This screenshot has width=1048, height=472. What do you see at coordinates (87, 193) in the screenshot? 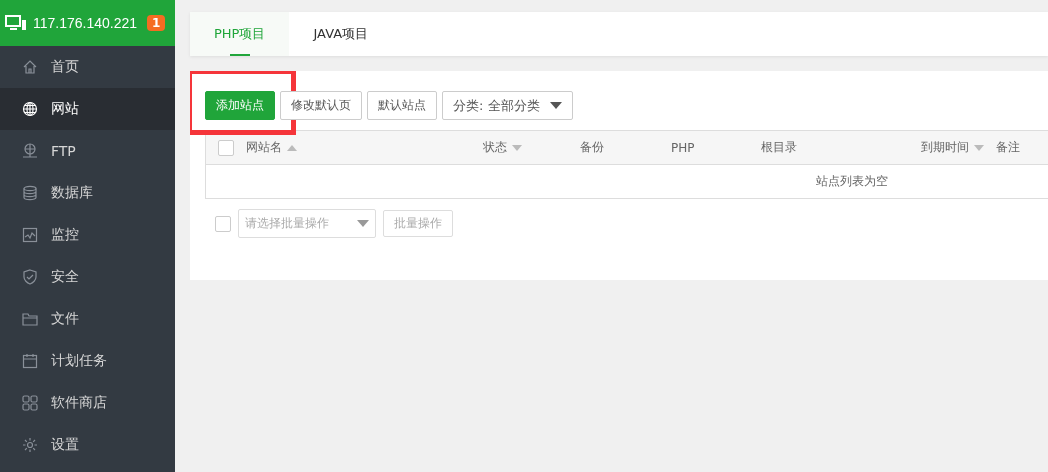
I see `sidebar-item: 数据库` at bounding box center [87, 193].